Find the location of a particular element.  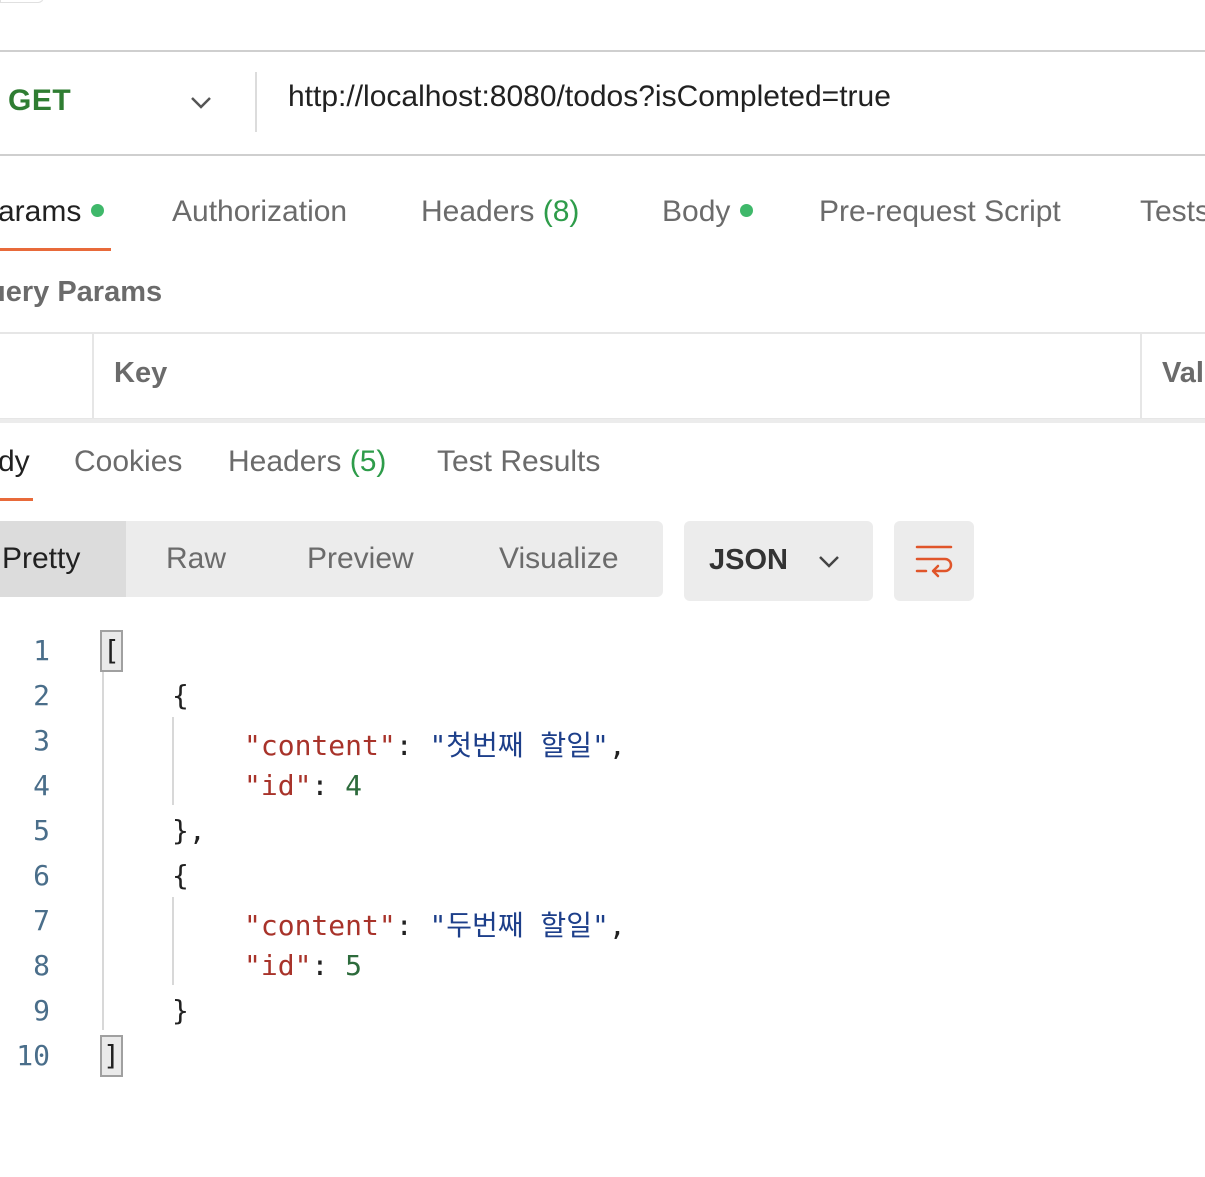

tab-headers: Headers (8) is located at coordinates (500, 212).